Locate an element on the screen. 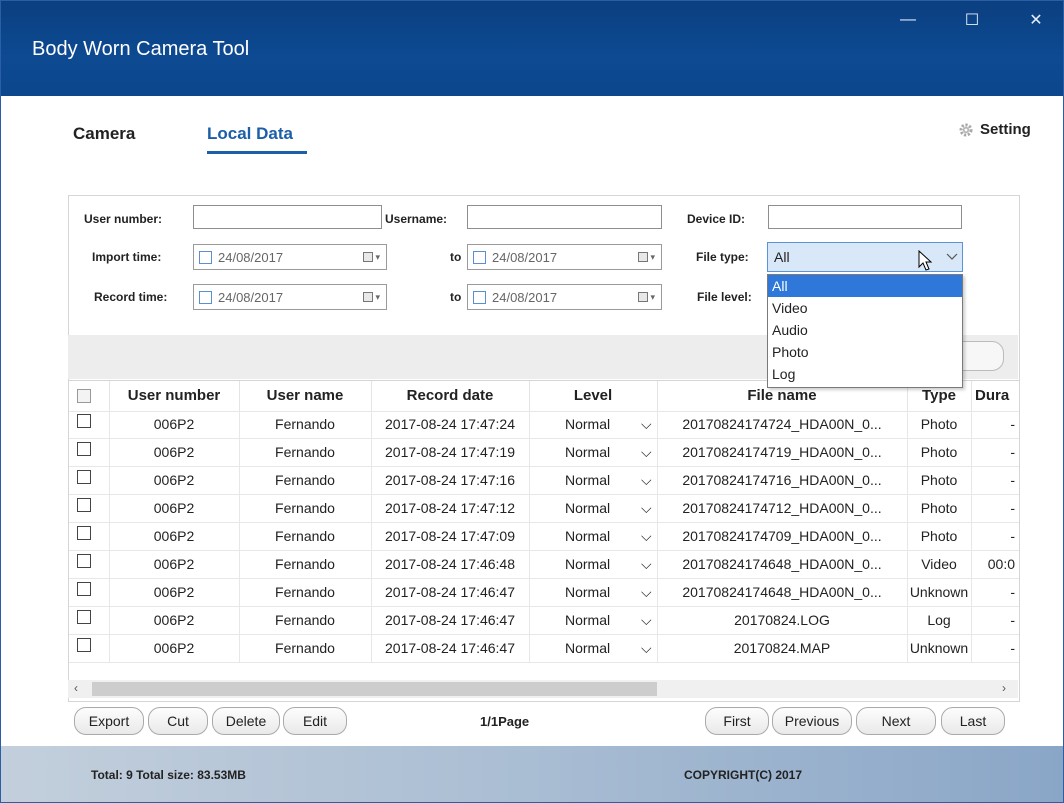 The height and width of the screenshot is (803, 1064). user-number-input is located at coordinates (287, 217).